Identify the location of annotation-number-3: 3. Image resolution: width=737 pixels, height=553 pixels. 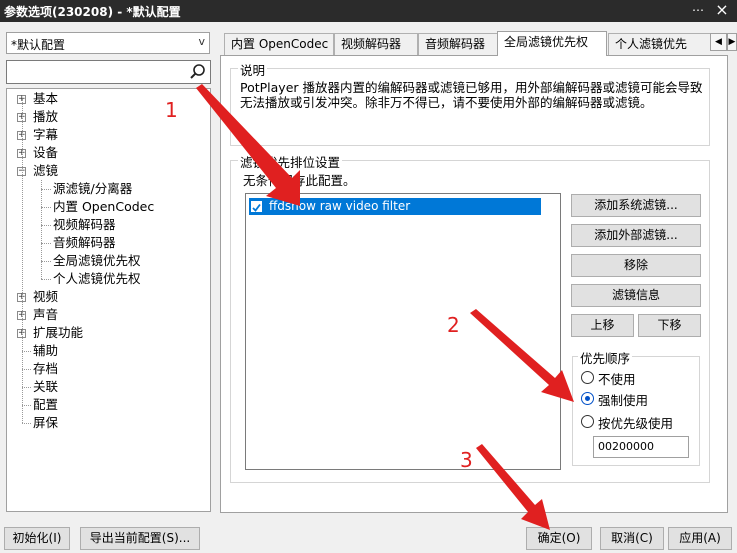
(466, 460).